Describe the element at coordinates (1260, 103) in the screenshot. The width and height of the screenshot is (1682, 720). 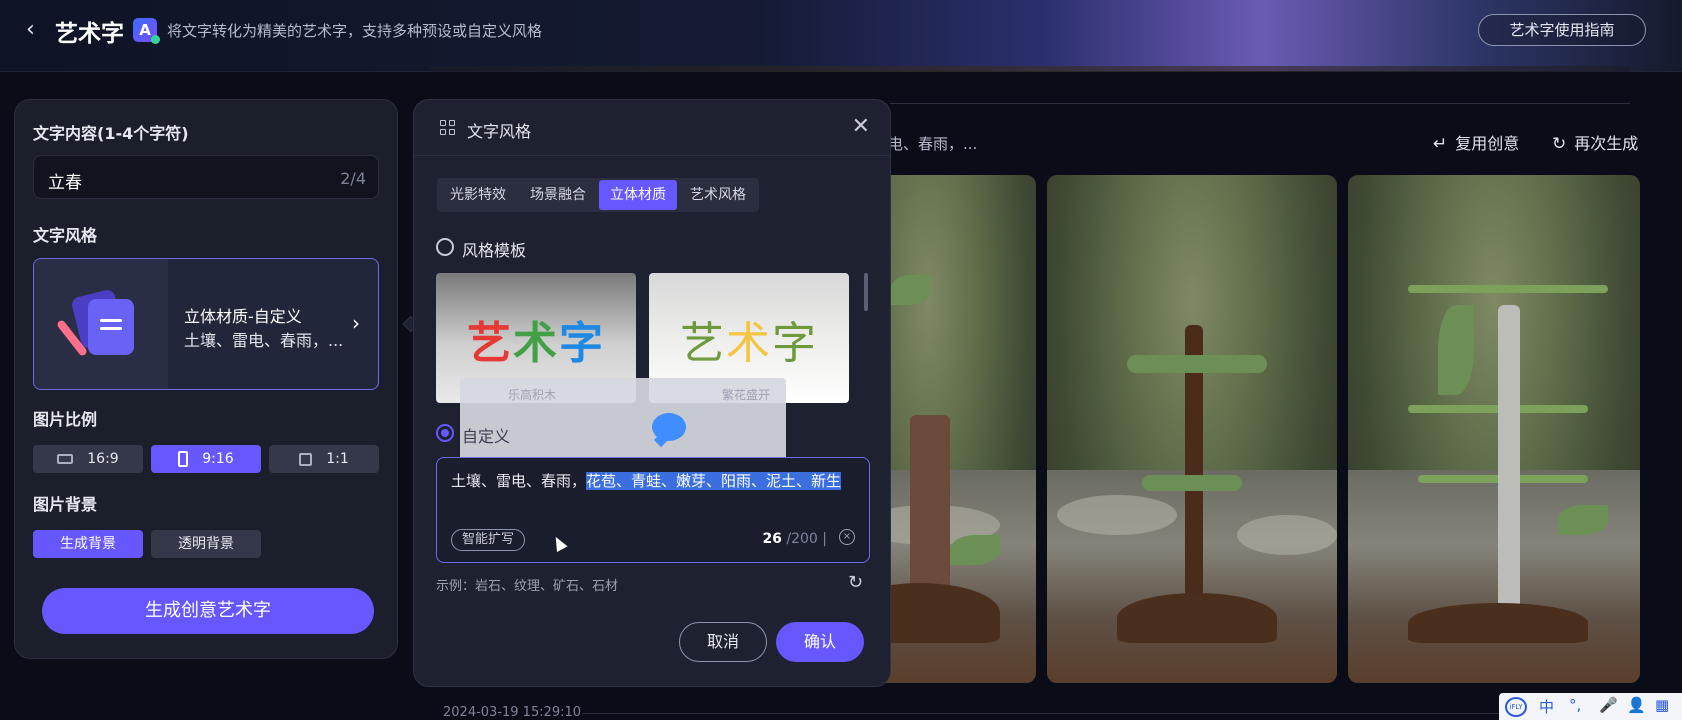
I see `results-divider` at that location.